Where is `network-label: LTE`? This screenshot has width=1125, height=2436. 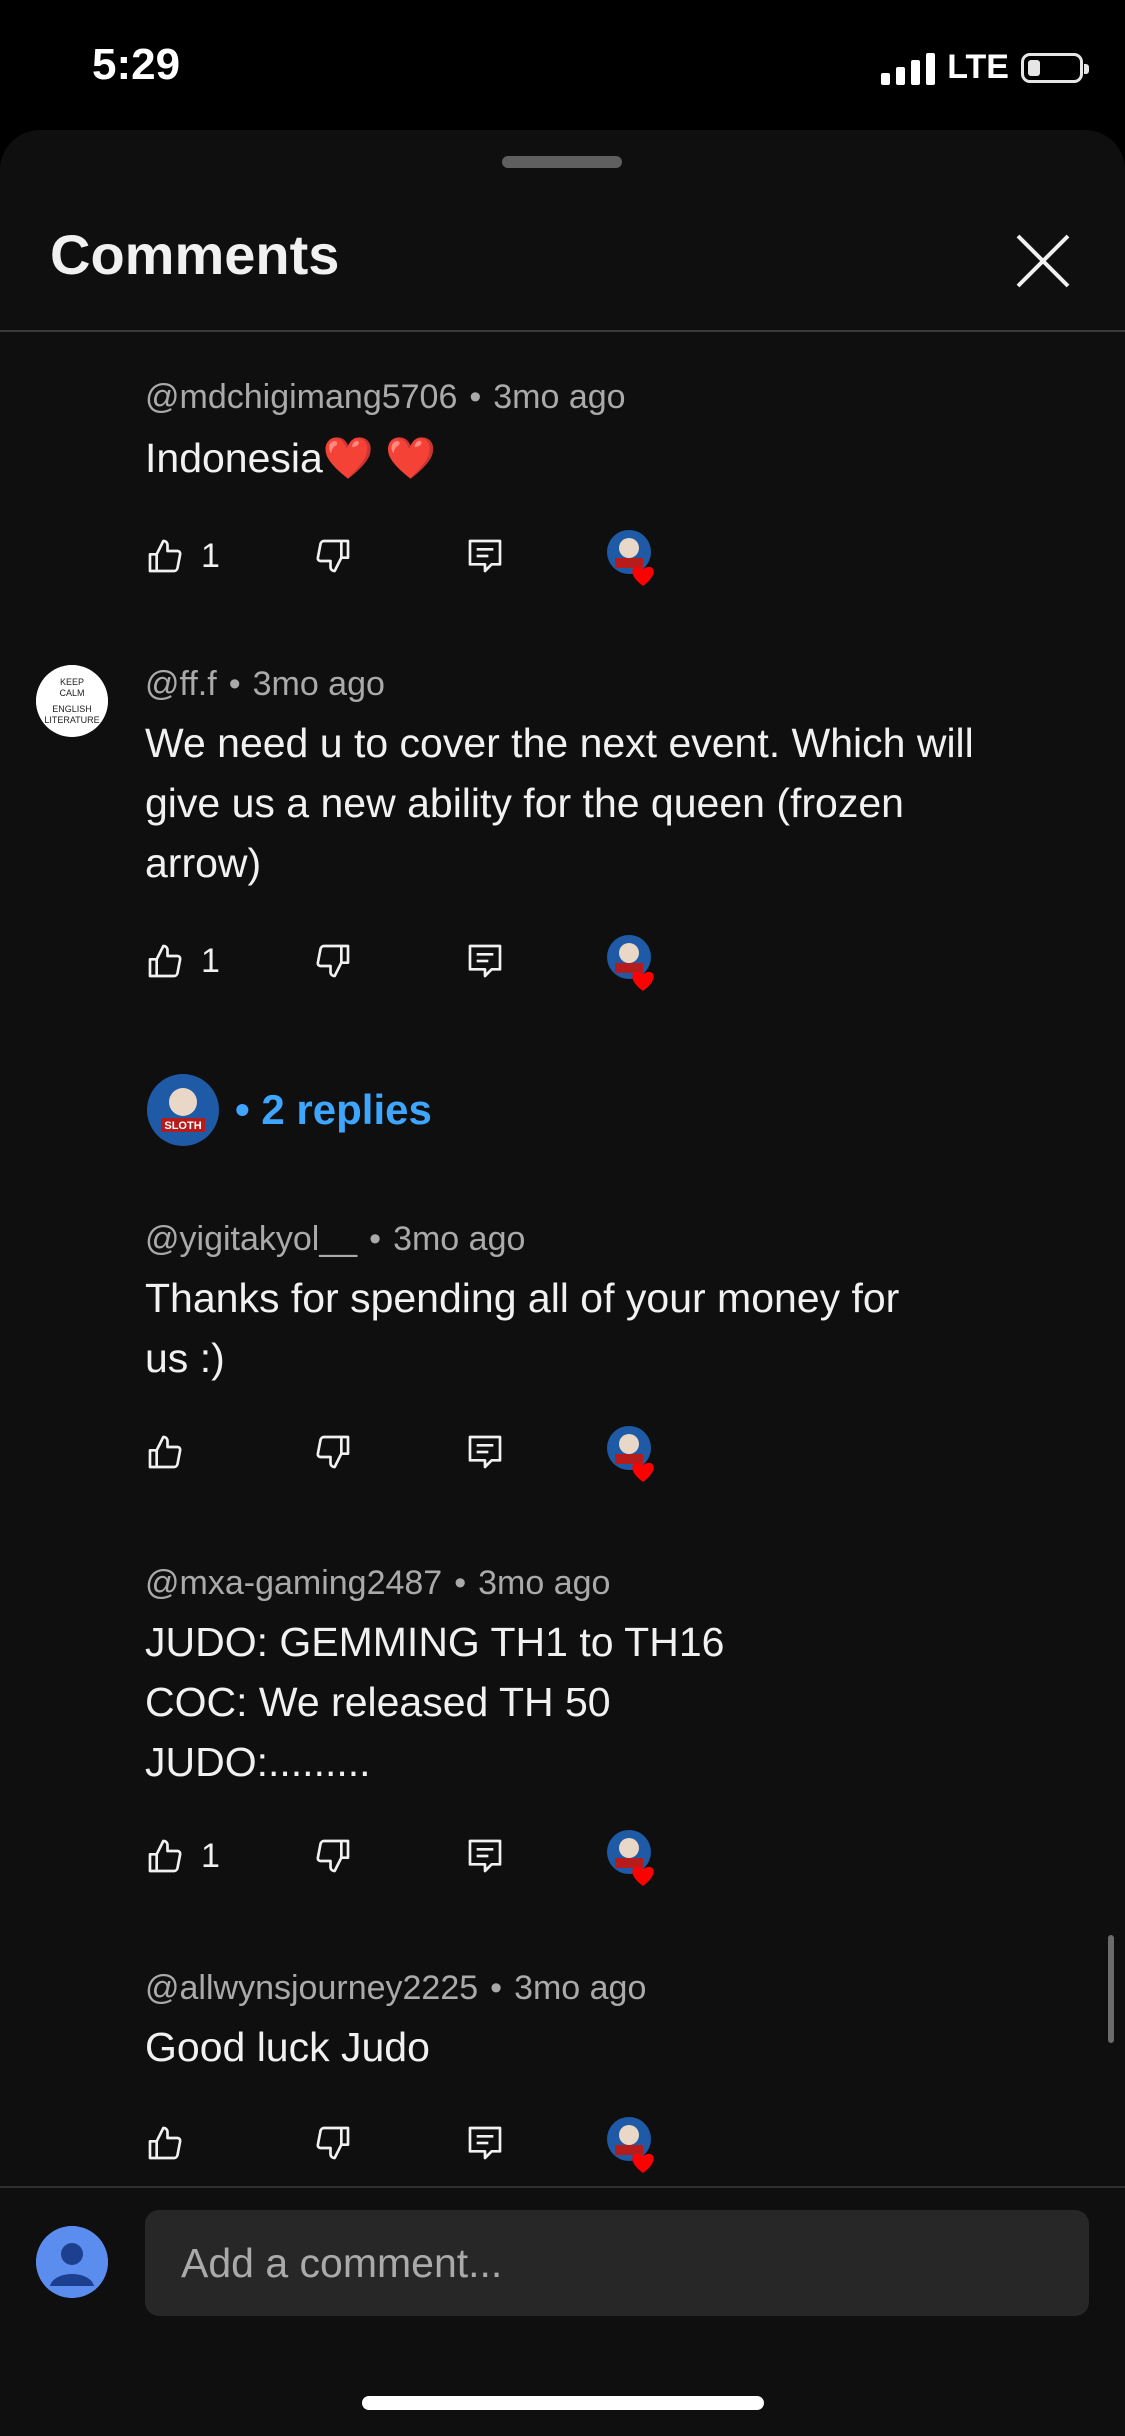 network-label: LTE is located at coordinates (978, 67).